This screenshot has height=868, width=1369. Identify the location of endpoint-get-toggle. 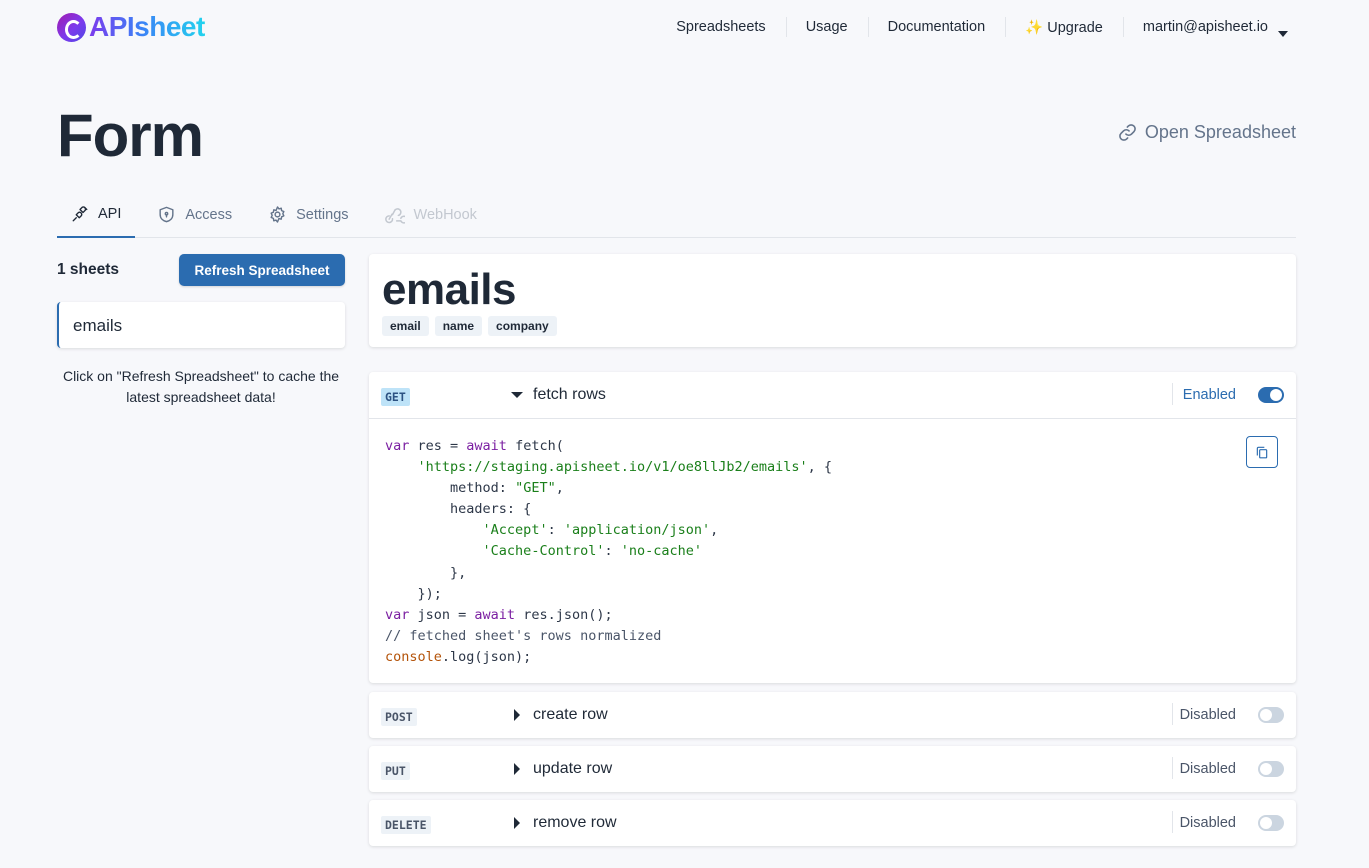
(1271, 395).